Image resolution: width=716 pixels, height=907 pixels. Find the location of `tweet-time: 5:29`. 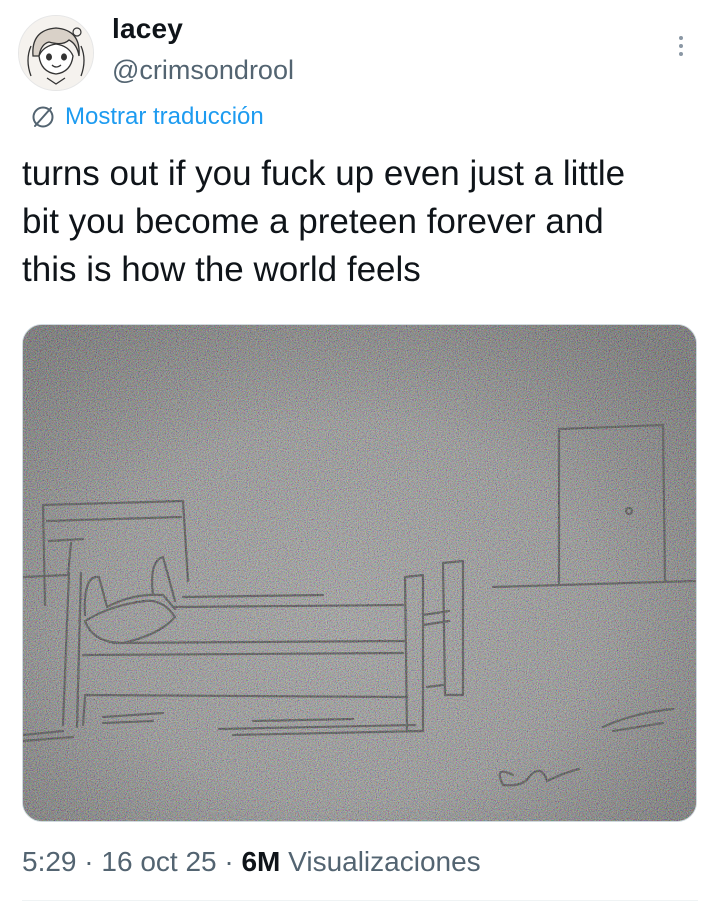

tweet-time: 5:29 is located at coordinates (49, 861).